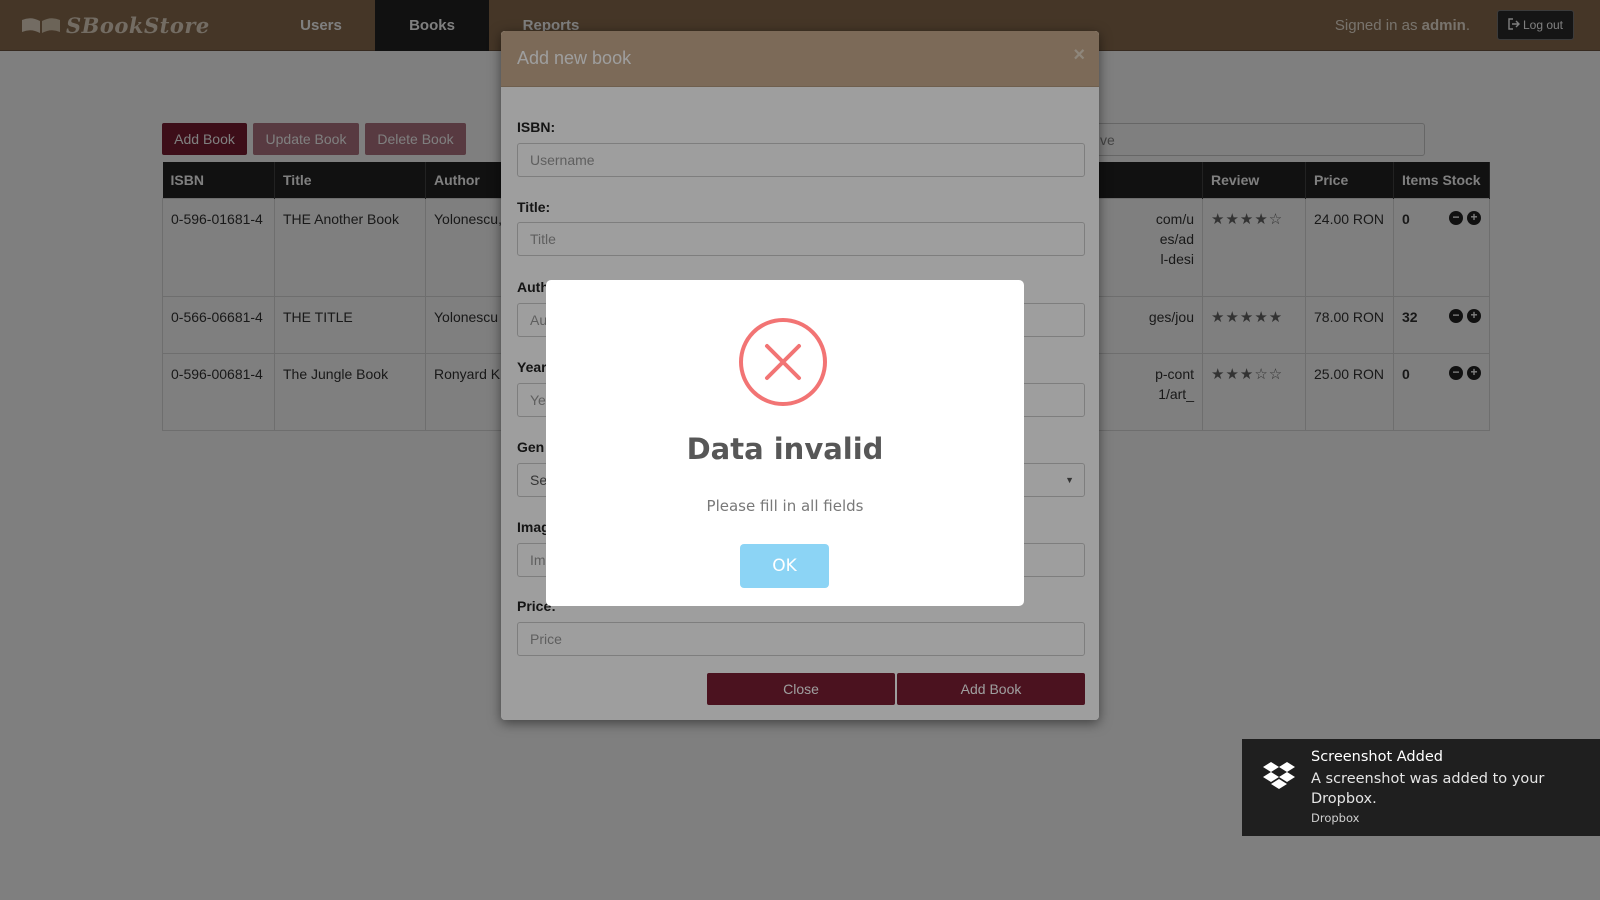 The image size is (1600, 900). I want to click on toast-source: Dropbox, so click(1335, 818).